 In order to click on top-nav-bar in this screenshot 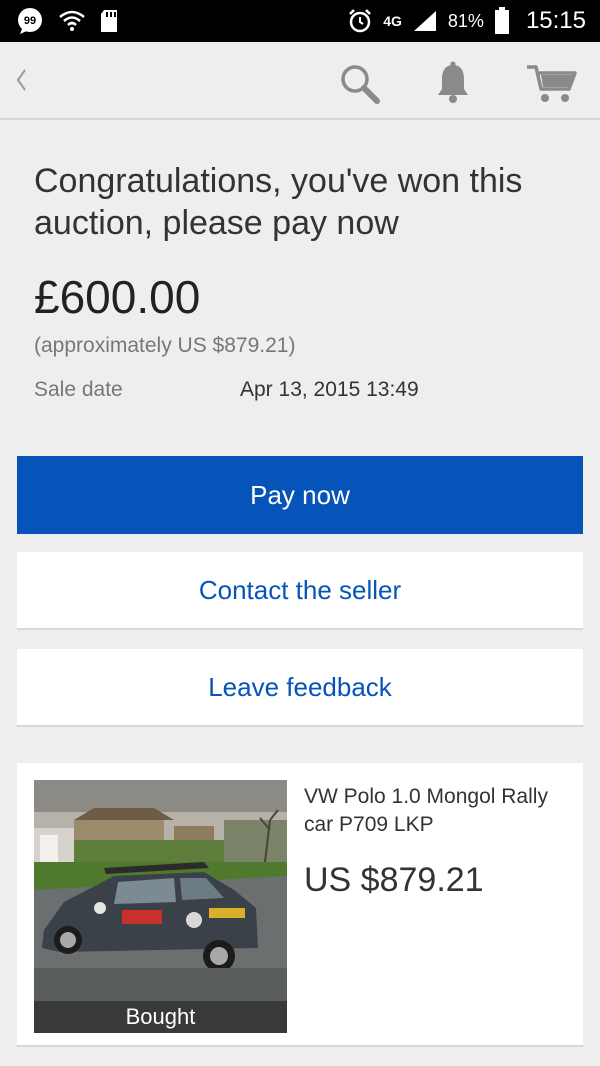, I will do `click(300, 81)`.